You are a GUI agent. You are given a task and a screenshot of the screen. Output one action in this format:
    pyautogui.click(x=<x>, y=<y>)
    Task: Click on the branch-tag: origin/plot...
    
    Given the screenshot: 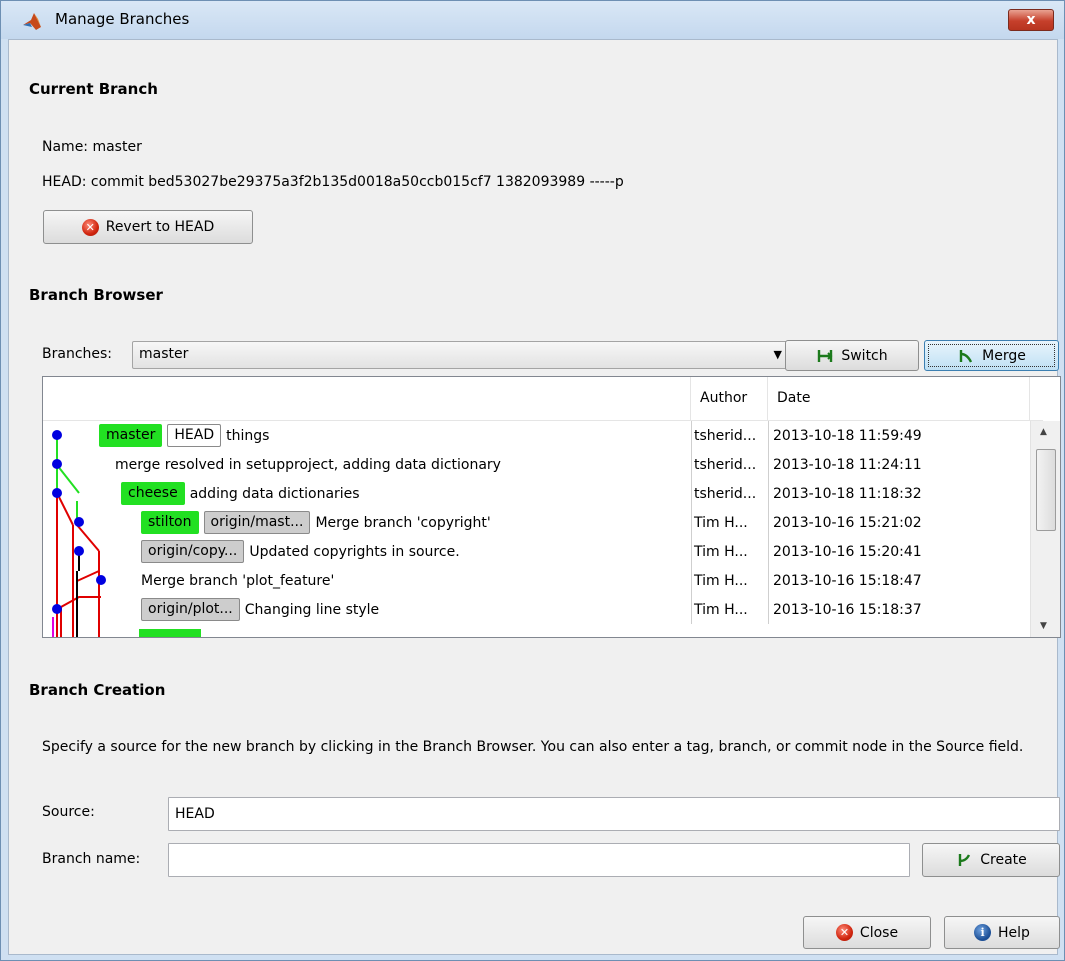 What is the action you would take?
    pyautogui.click(x=190, y=609)
    